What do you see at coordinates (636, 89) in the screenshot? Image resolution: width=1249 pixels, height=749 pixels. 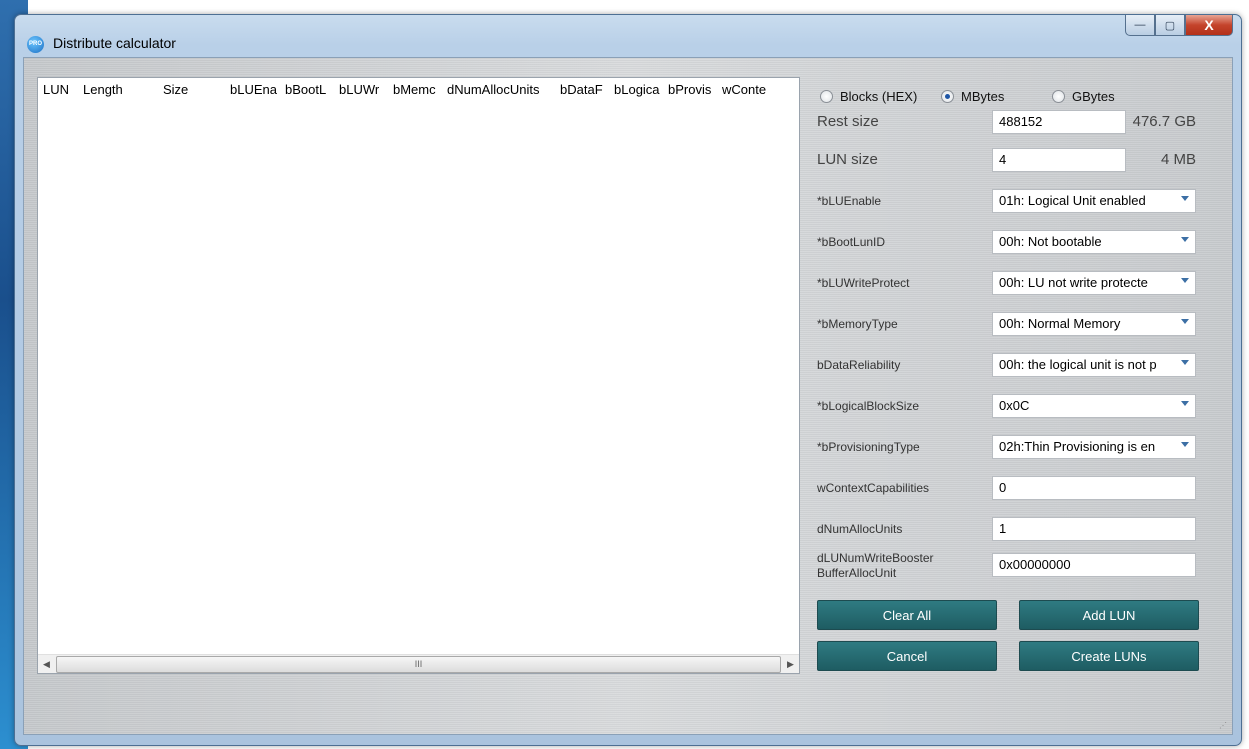 I see `column-header: bLogica` at bounding box center [636, 89].